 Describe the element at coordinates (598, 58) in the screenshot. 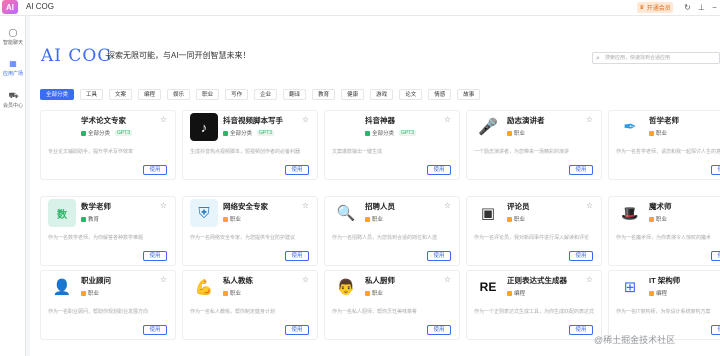

I see `search-icon: ⌕` at that location.